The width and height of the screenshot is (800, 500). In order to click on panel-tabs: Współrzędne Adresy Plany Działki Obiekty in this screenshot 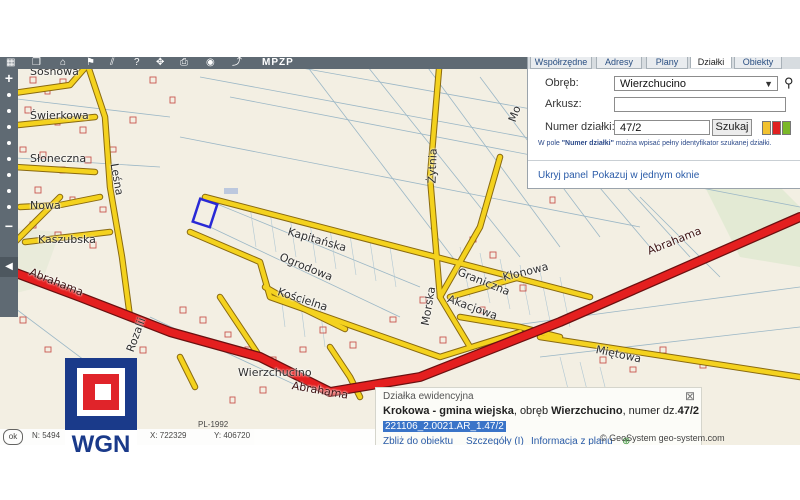, I will do `click(664, 63)`.